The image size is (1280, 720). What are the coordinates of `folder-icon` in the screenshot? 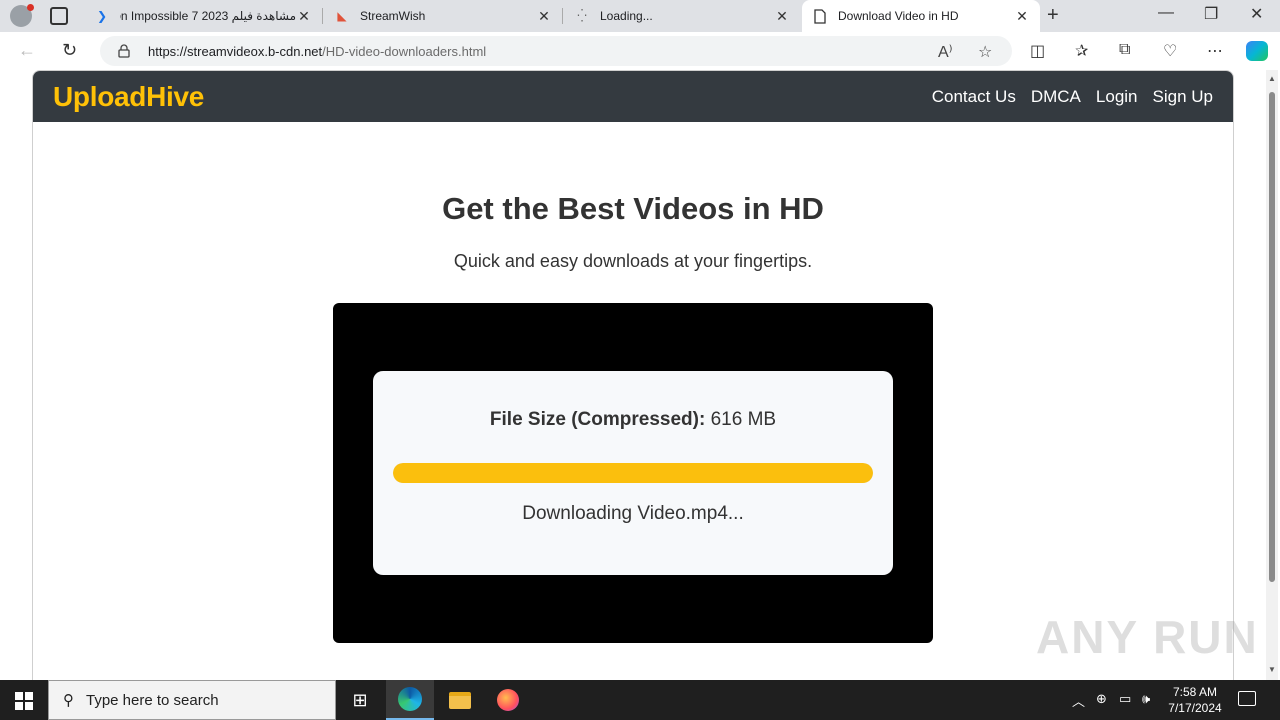 It's located at (460, 700).